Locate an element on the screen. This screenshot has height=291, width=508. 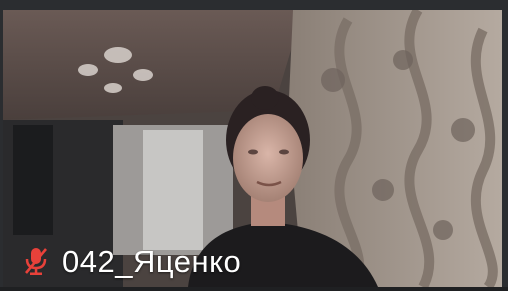
tile-border-top is located at coordinates (254, 5).